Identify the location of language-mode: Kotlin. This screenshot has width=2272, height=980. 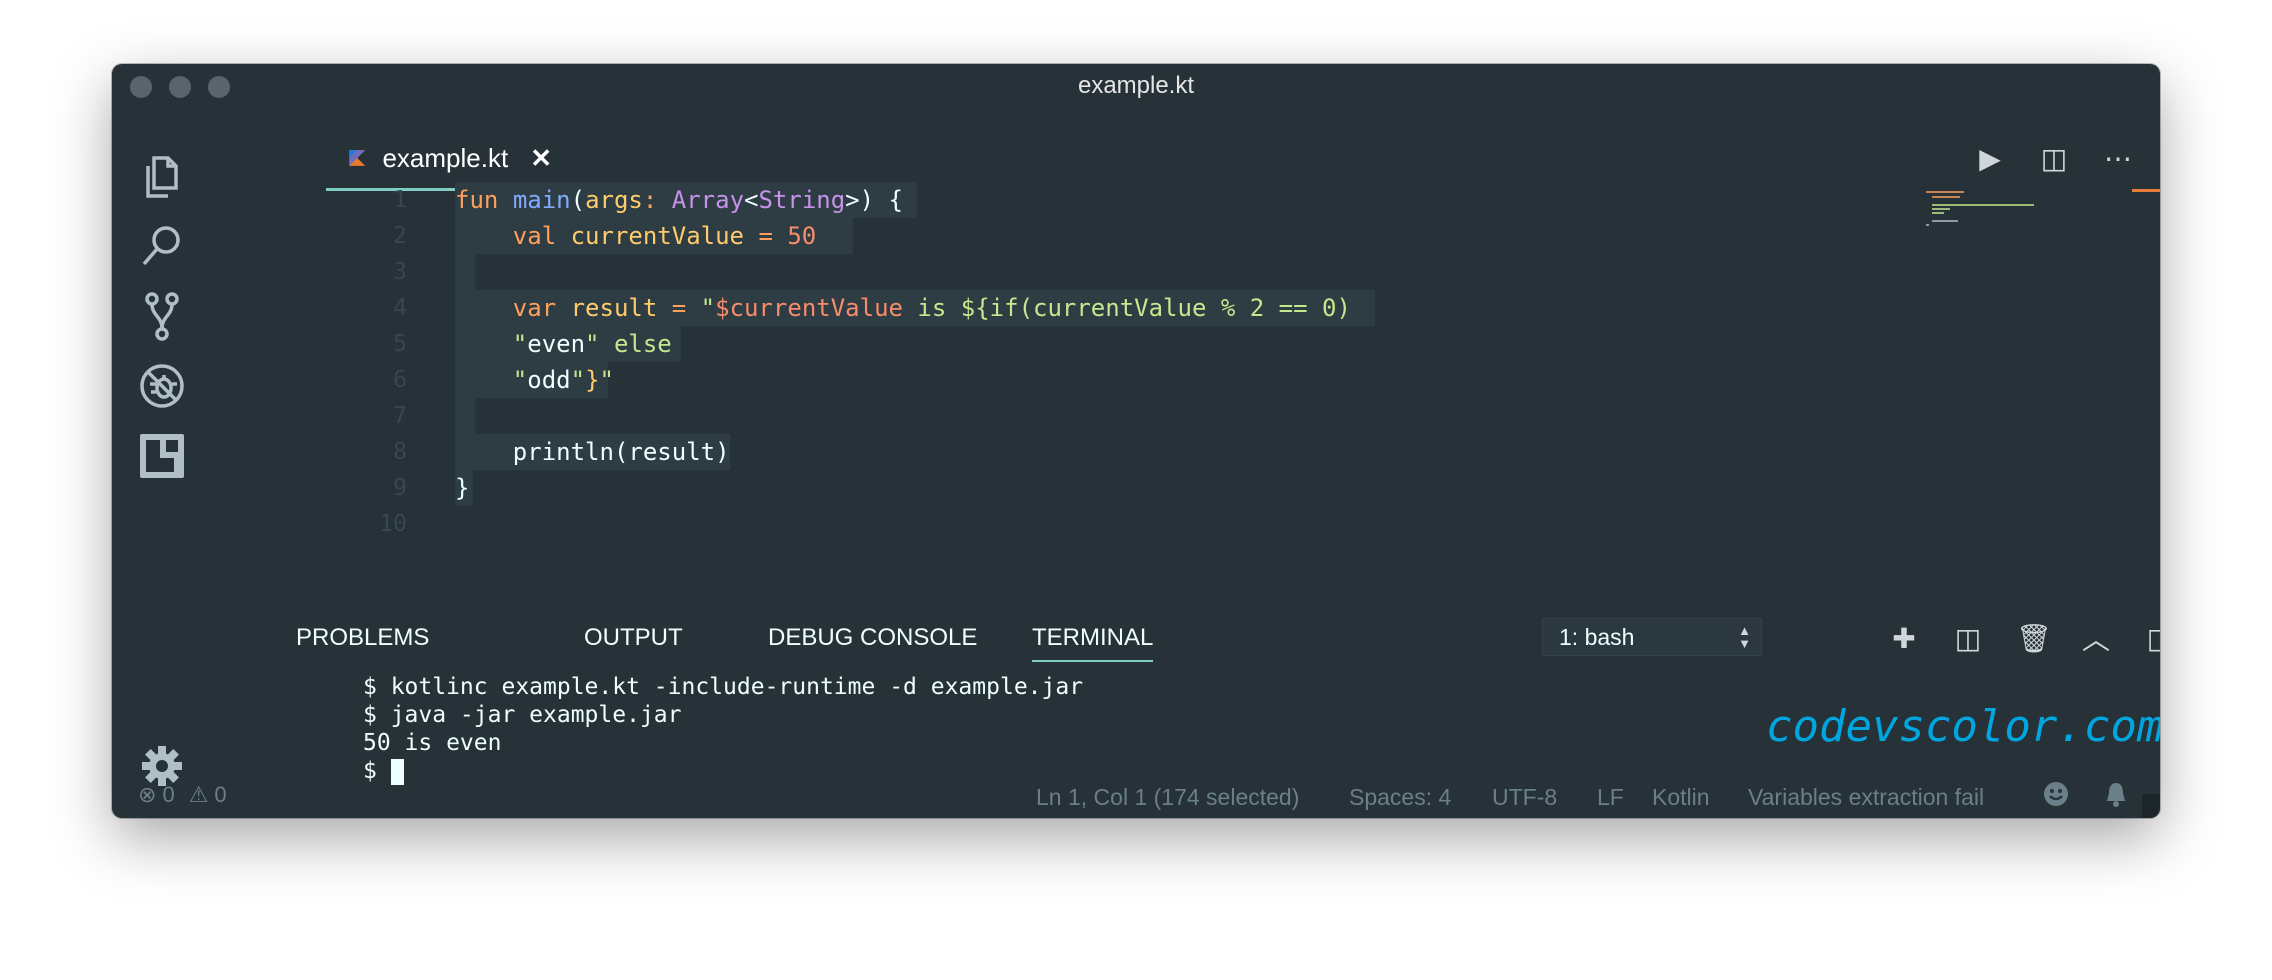
(1681, 797).